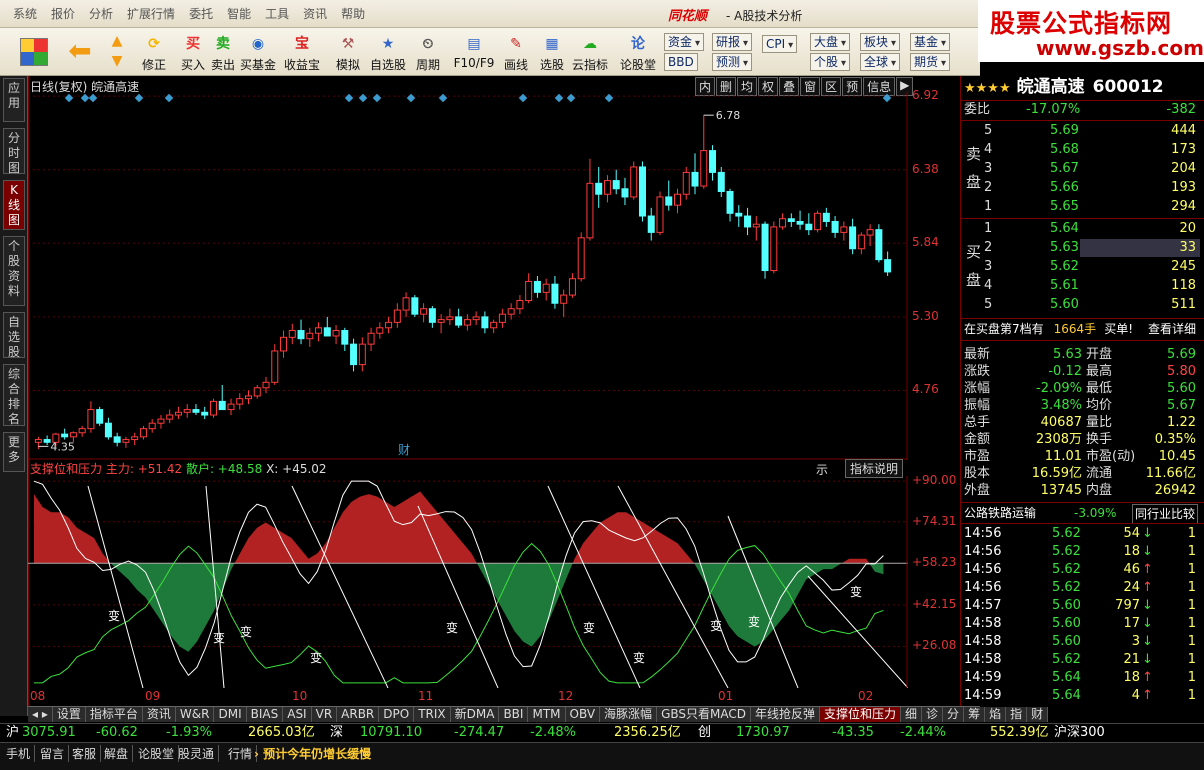 This screenshot has height=770, width=1204. Describe the element at coordinates (1082, 286) in the screenshot. I see `buy-level-row: 4 5.61 118` at that location.